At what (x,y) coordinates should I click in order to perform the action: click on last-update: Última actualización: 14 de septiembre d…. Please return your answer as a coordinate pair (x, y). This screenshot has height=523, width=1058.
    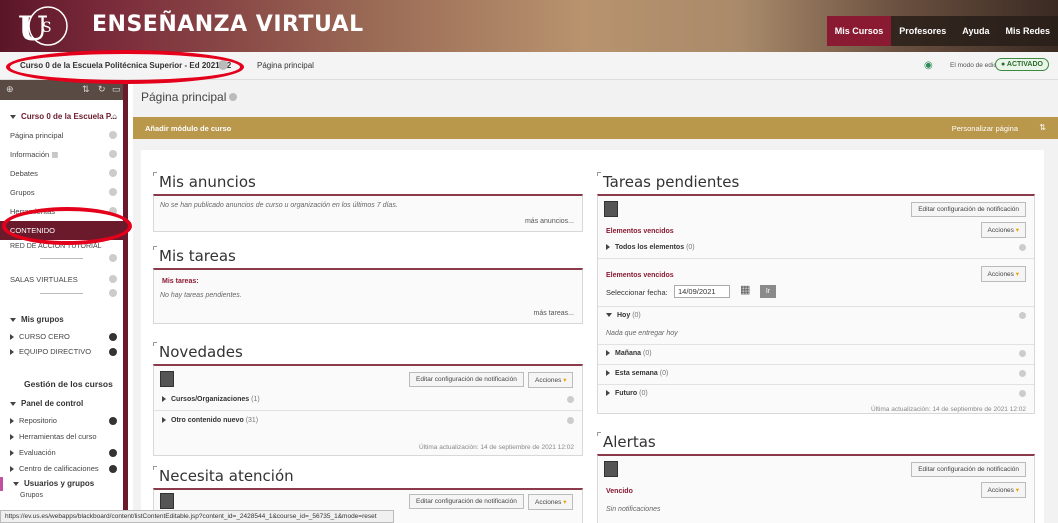
    Looking at the image, I should click on (948, 409).